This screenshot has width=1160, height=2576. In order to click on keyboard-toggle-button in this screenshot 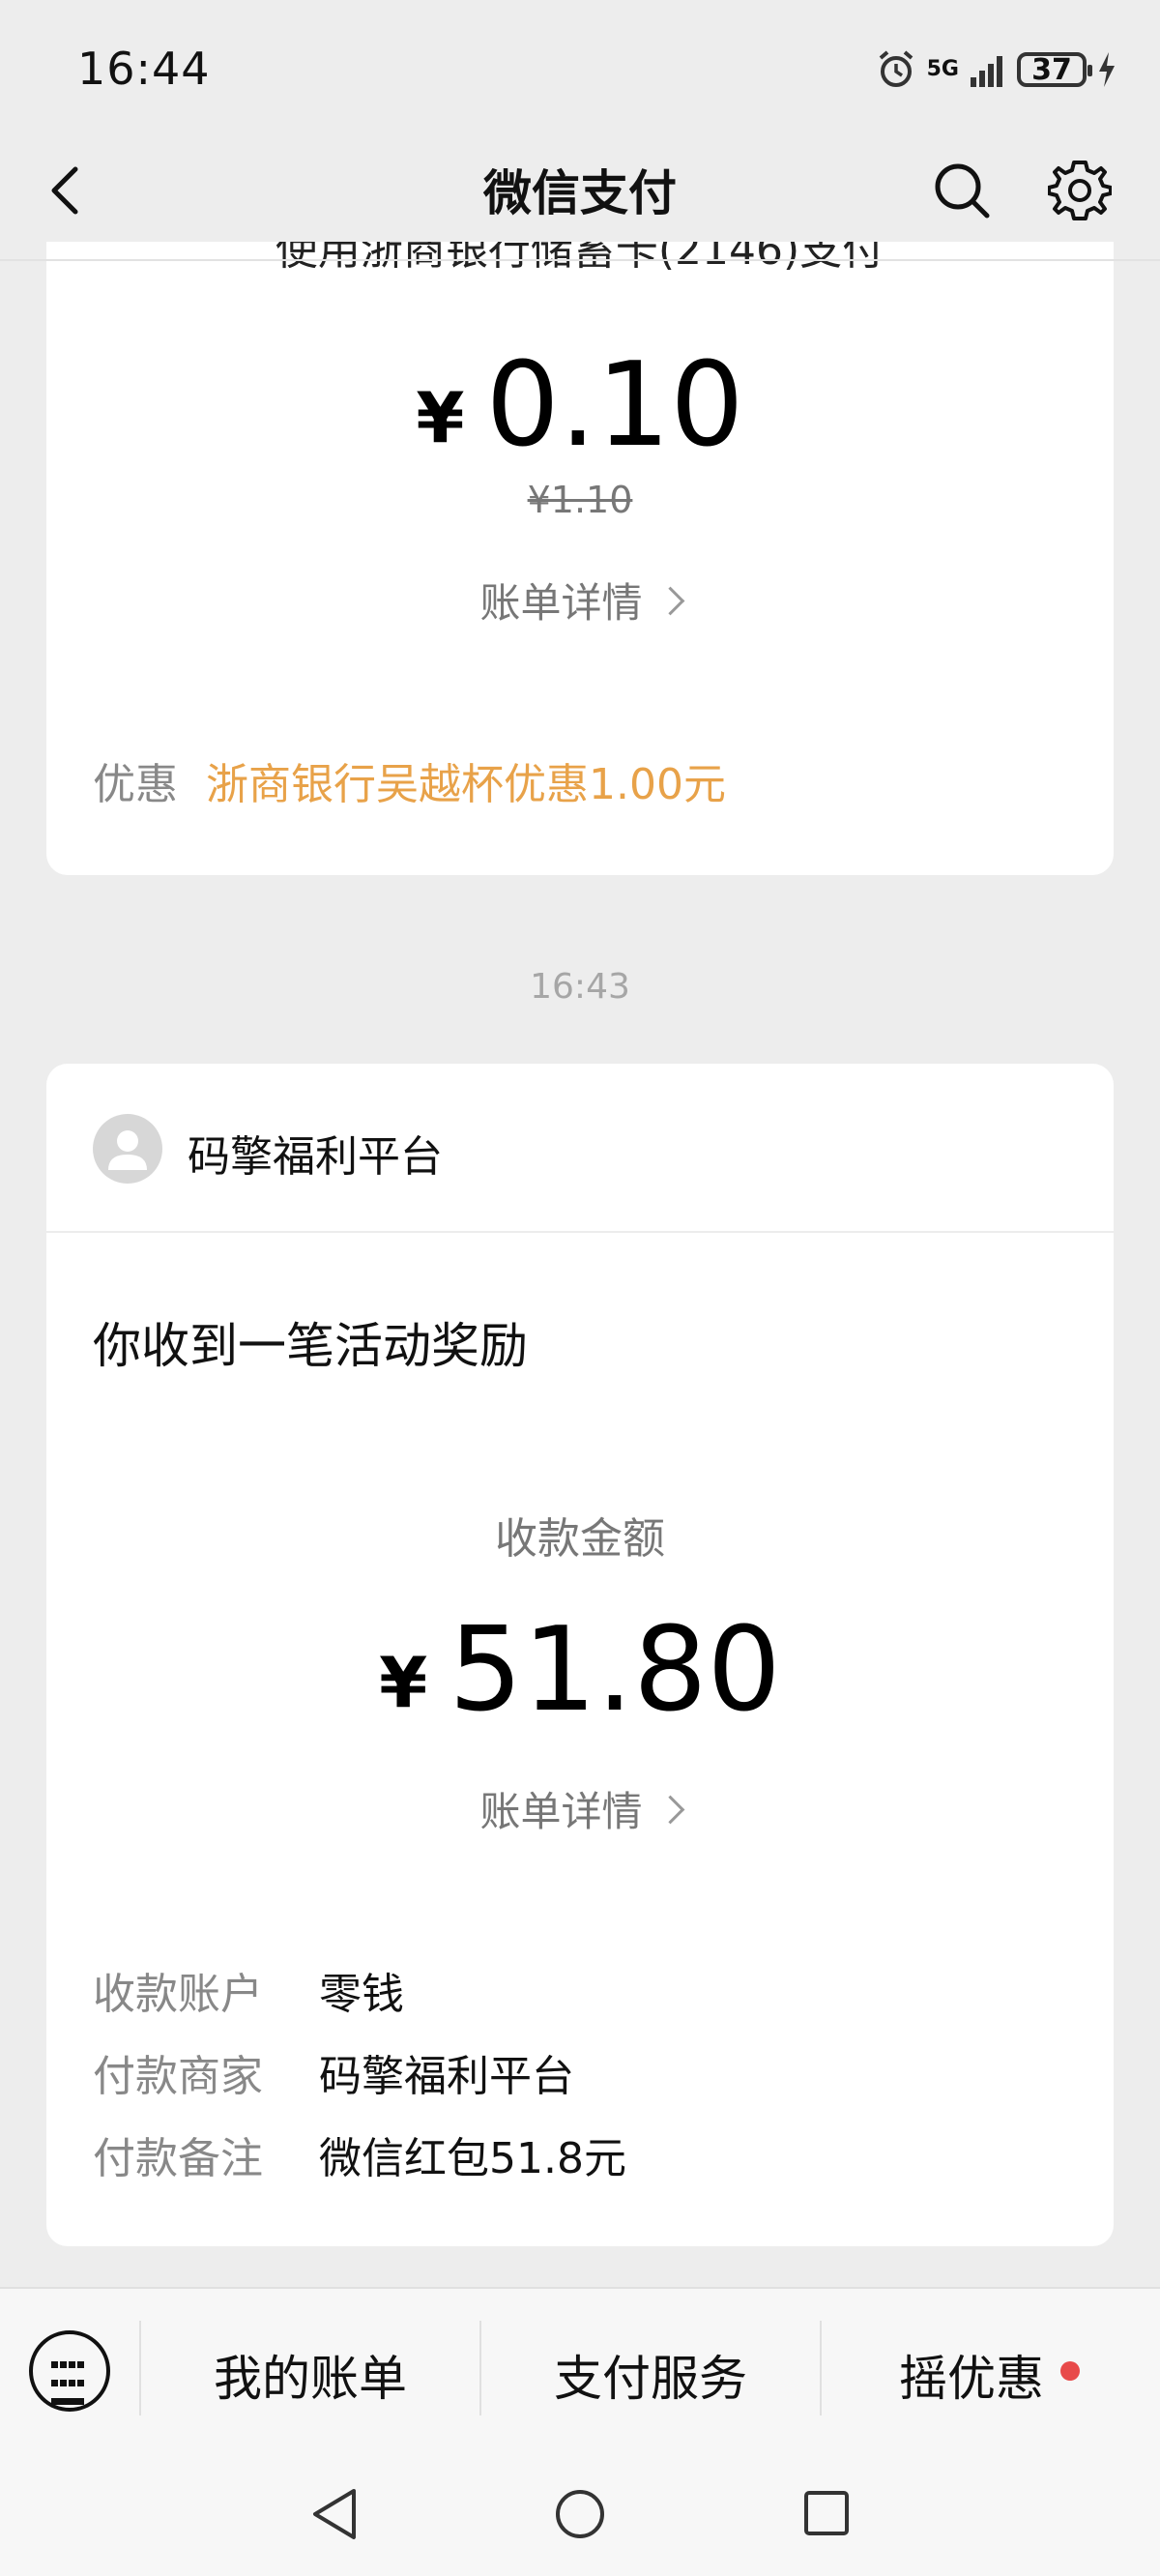, I will do `click(69, 2371)`.